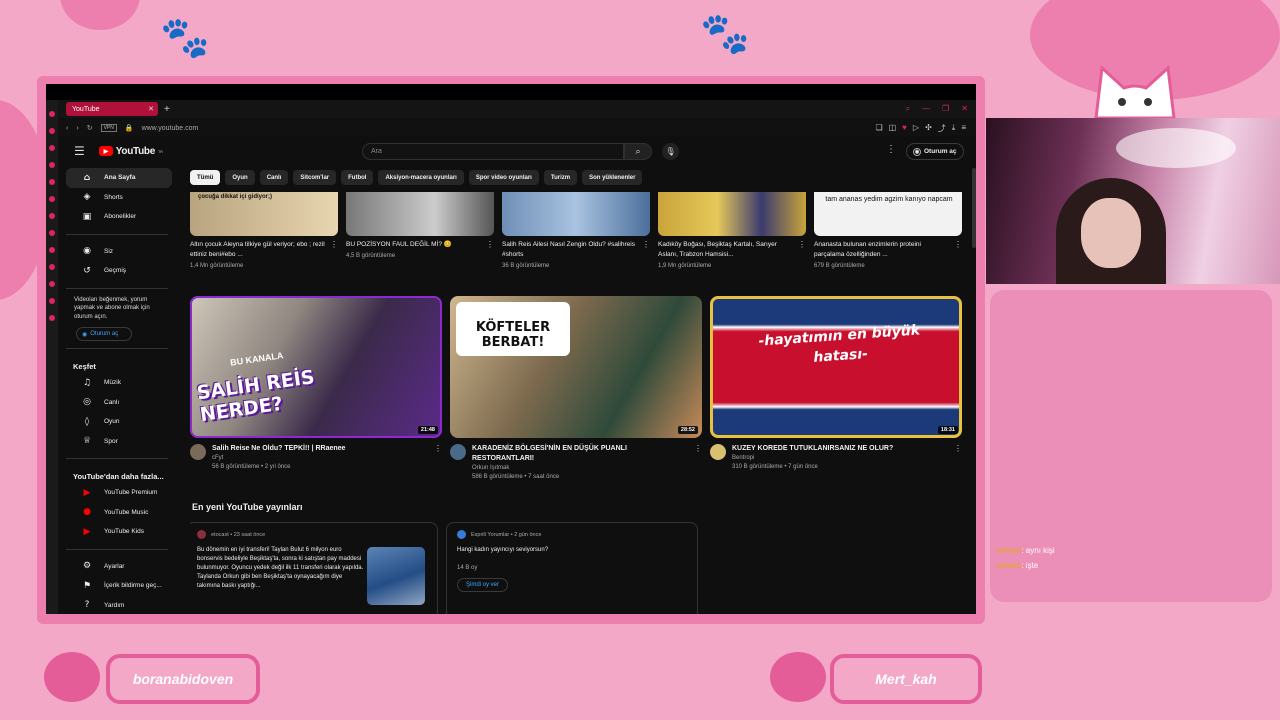 The height and width of the screenshot is (720, 1280). I want to click on search-input: Ara, so click(493, 151).